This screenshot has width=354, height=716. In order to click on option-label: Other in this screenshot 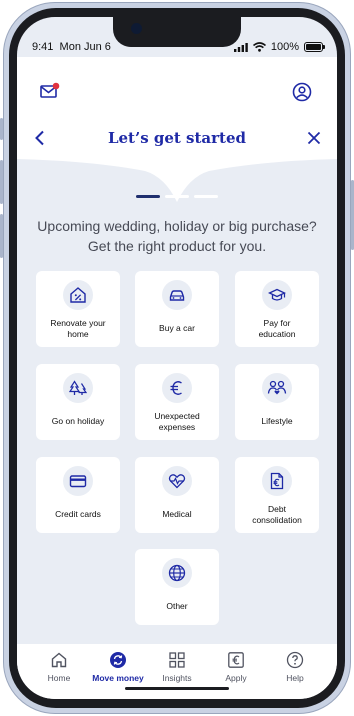, I will do `click(177, 606)`.